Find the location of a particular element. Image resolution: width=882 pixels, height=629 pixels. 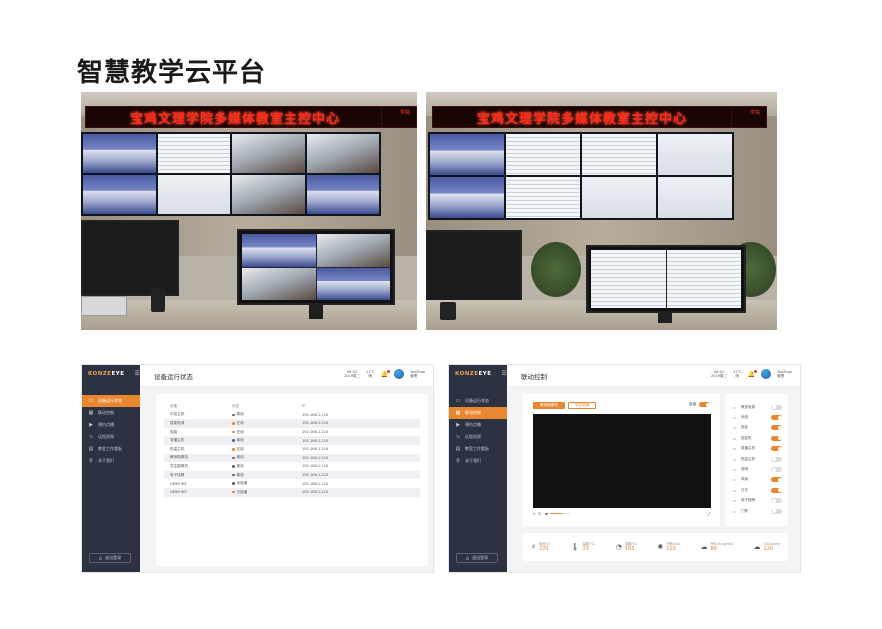

device-name: HDMI IN1 is located at coordinates (178, 483).